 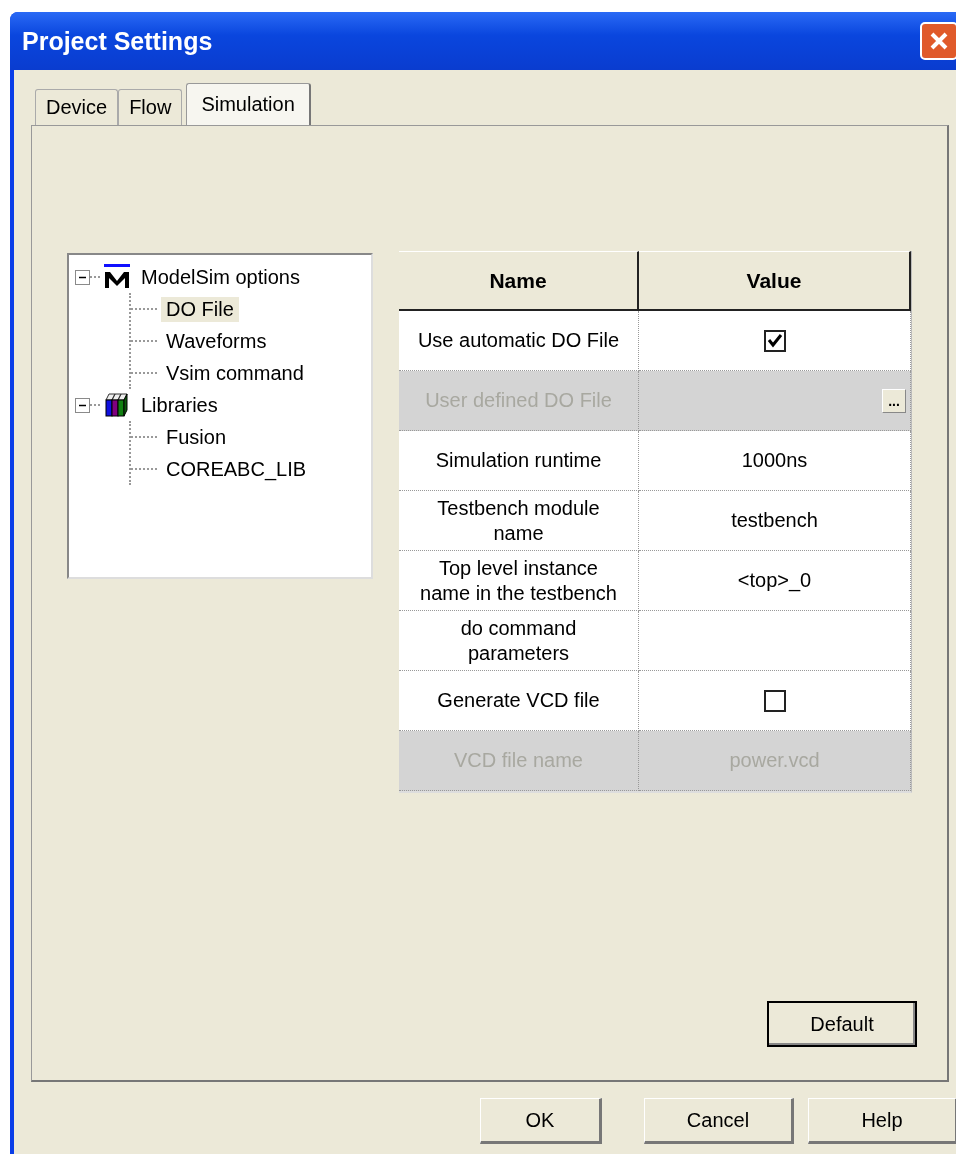 What do you see at coordinates (216, 341) in the screenshot?
I see `tree-item: Waveforms` at bounding box center [216, 341].